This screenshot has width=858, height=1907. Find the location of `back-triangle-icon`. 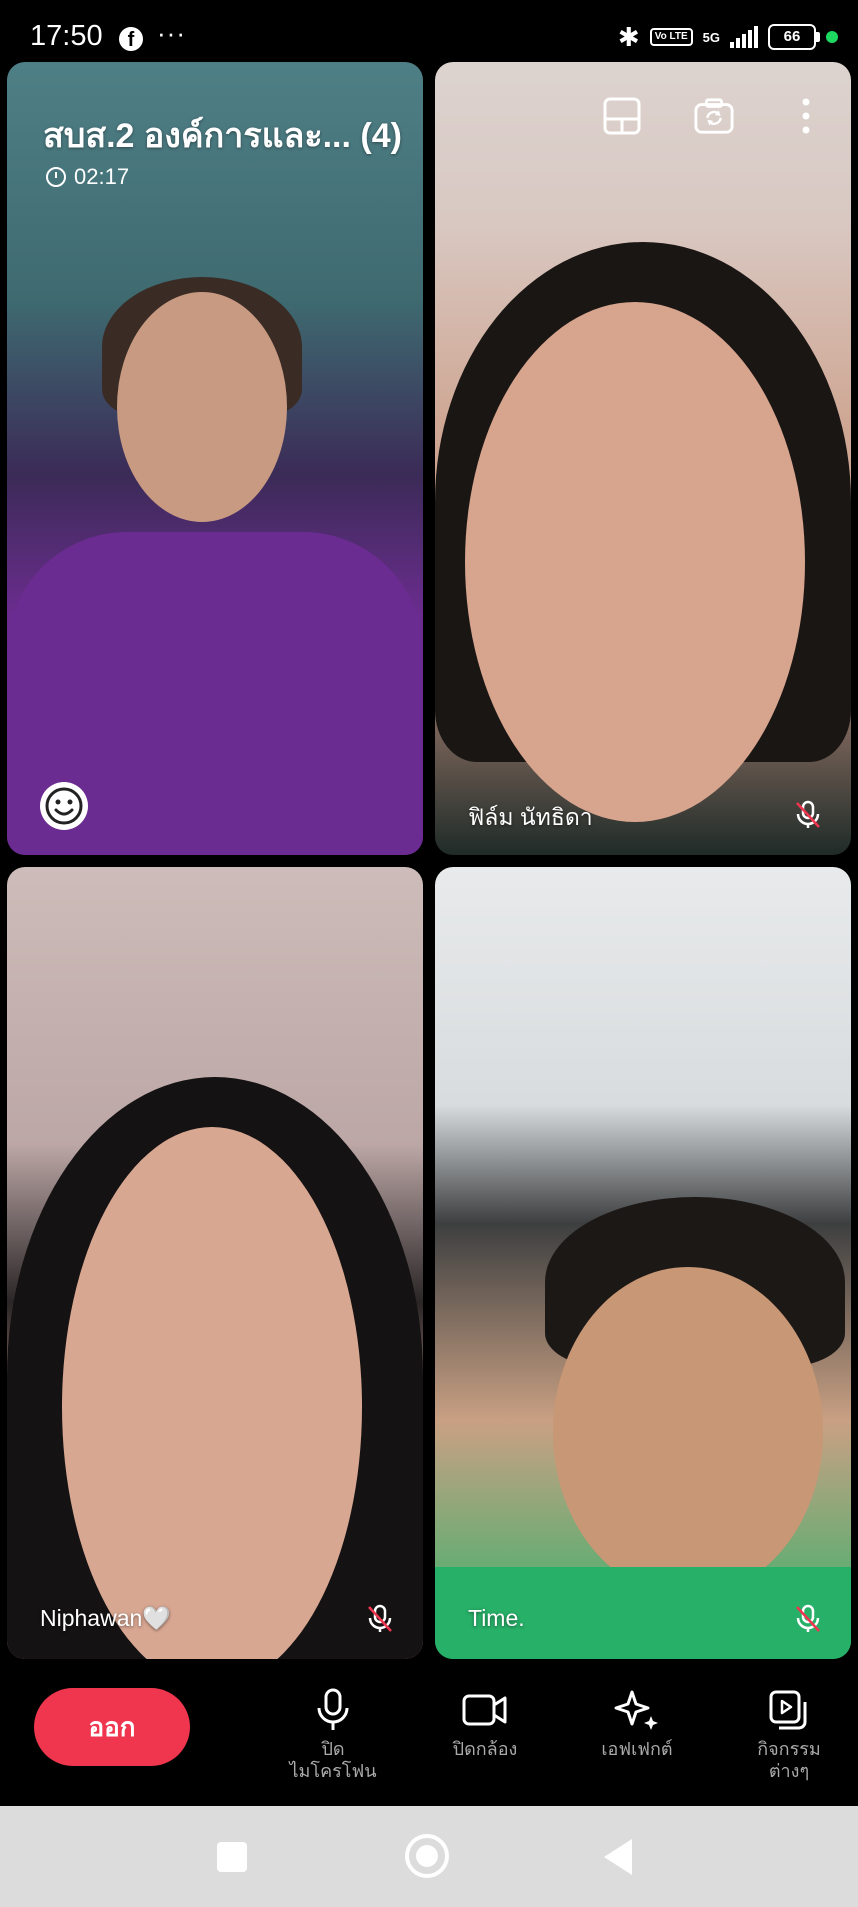

back-triangle-icon is located at coordinates (618, 1857).